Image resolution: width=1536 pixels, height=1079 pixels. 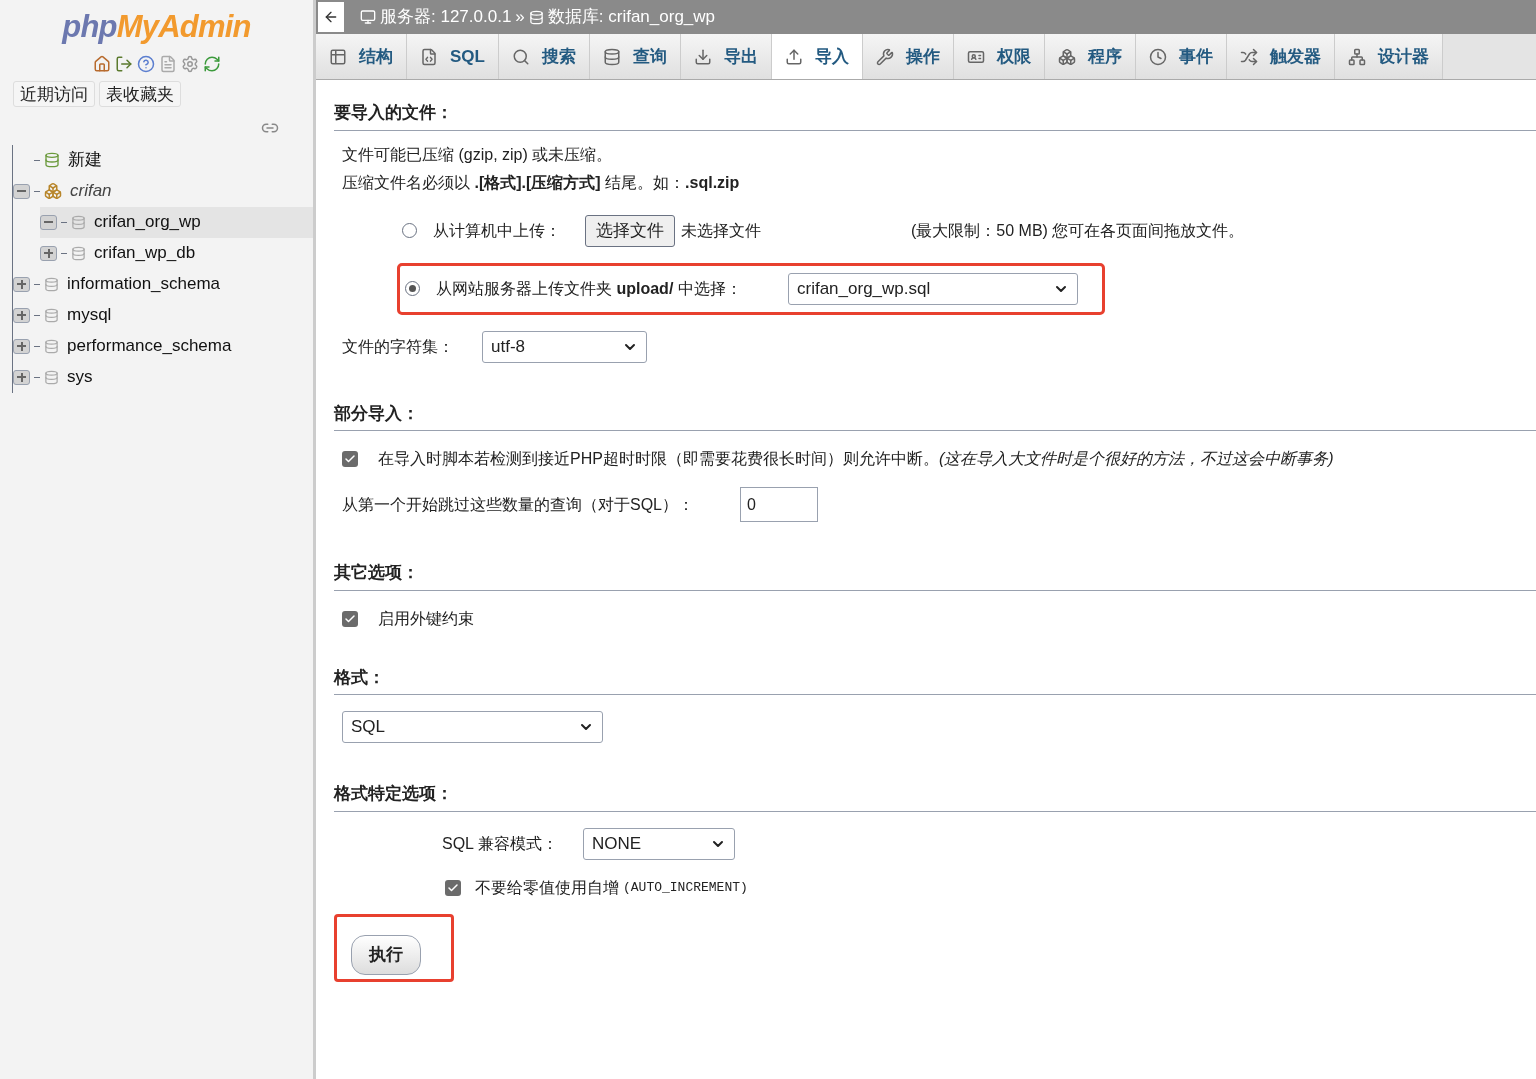 What do you see at coordinates (149, 346) in the screenshot?
I see `tree-label: performance_schema` at bounding box center [149, 346].